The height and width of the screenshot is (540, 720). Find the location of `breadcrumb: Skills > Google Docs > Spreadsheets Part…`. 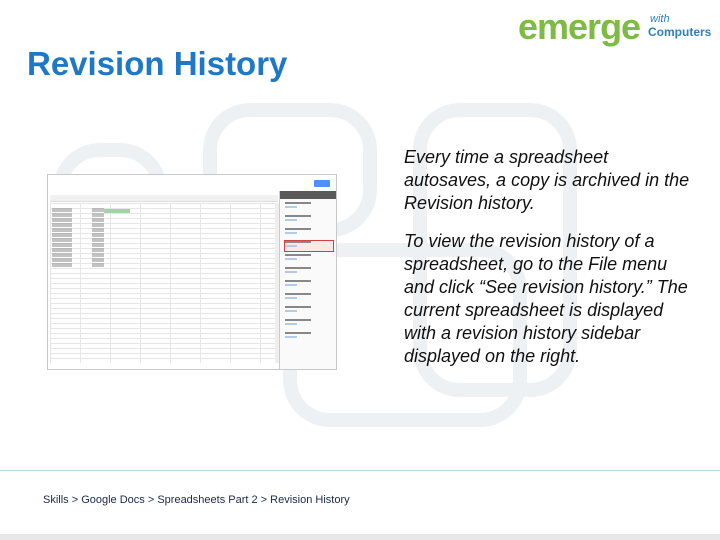

breadcrumb: Skills > Google Docs > Spreadsheets Part… is located at coordinates (196, 500).